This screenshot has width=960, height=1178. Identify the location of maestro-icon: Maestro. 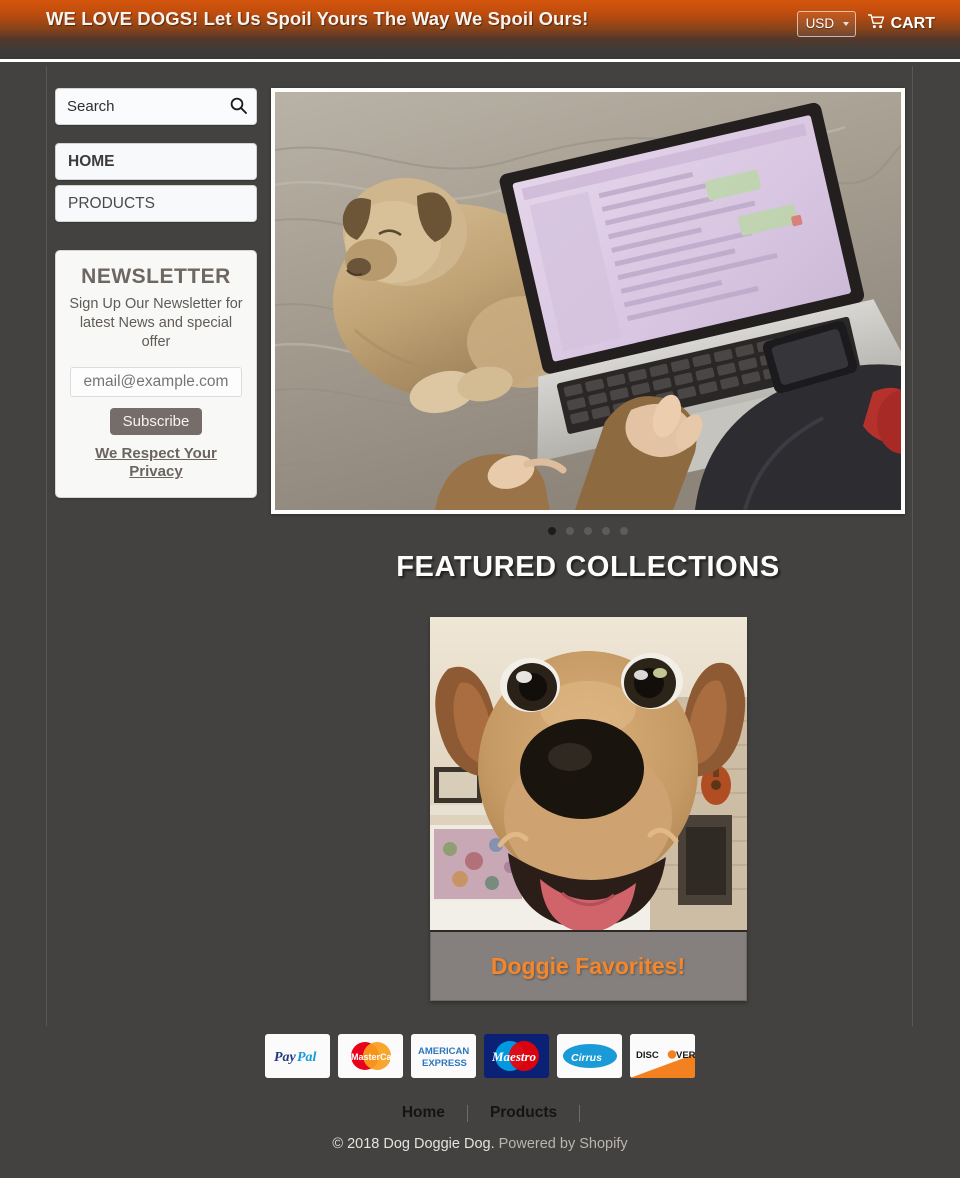
(516, 1056).